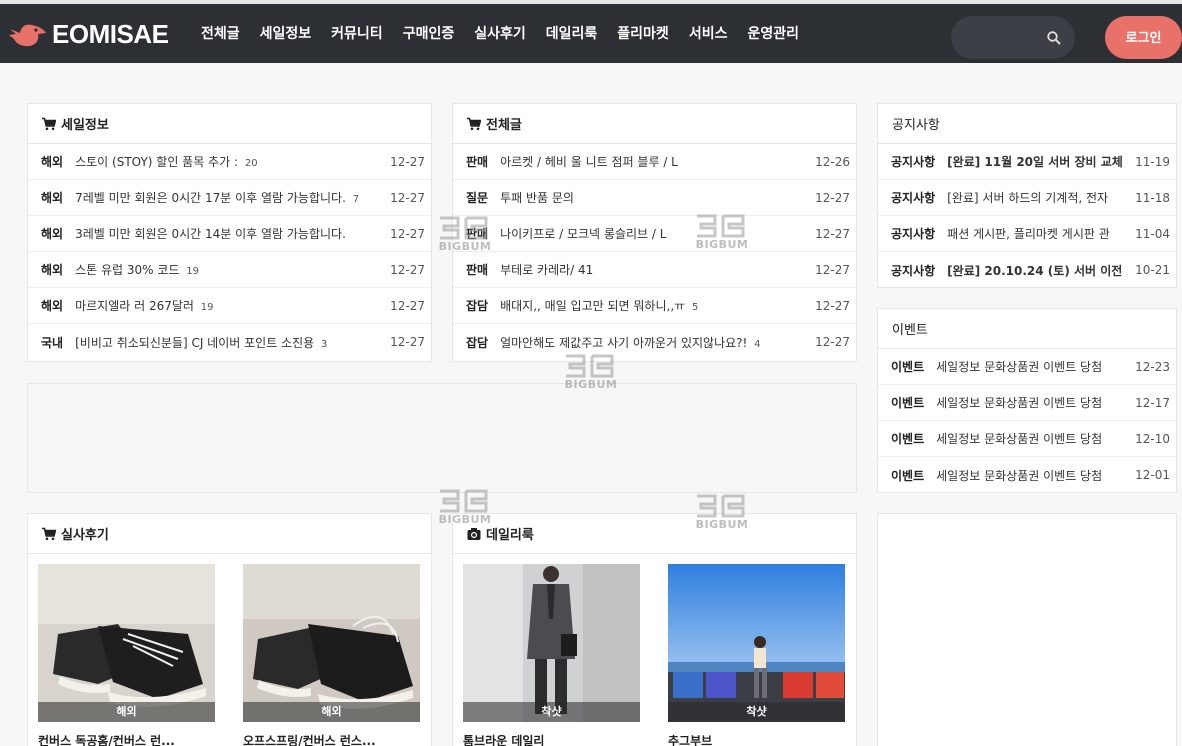  I want to click on list-item: 해외 7레벨 미만 회원은 0시간 17분 이후 열람 가능합니다. 7 12-27, so click(229, 198).